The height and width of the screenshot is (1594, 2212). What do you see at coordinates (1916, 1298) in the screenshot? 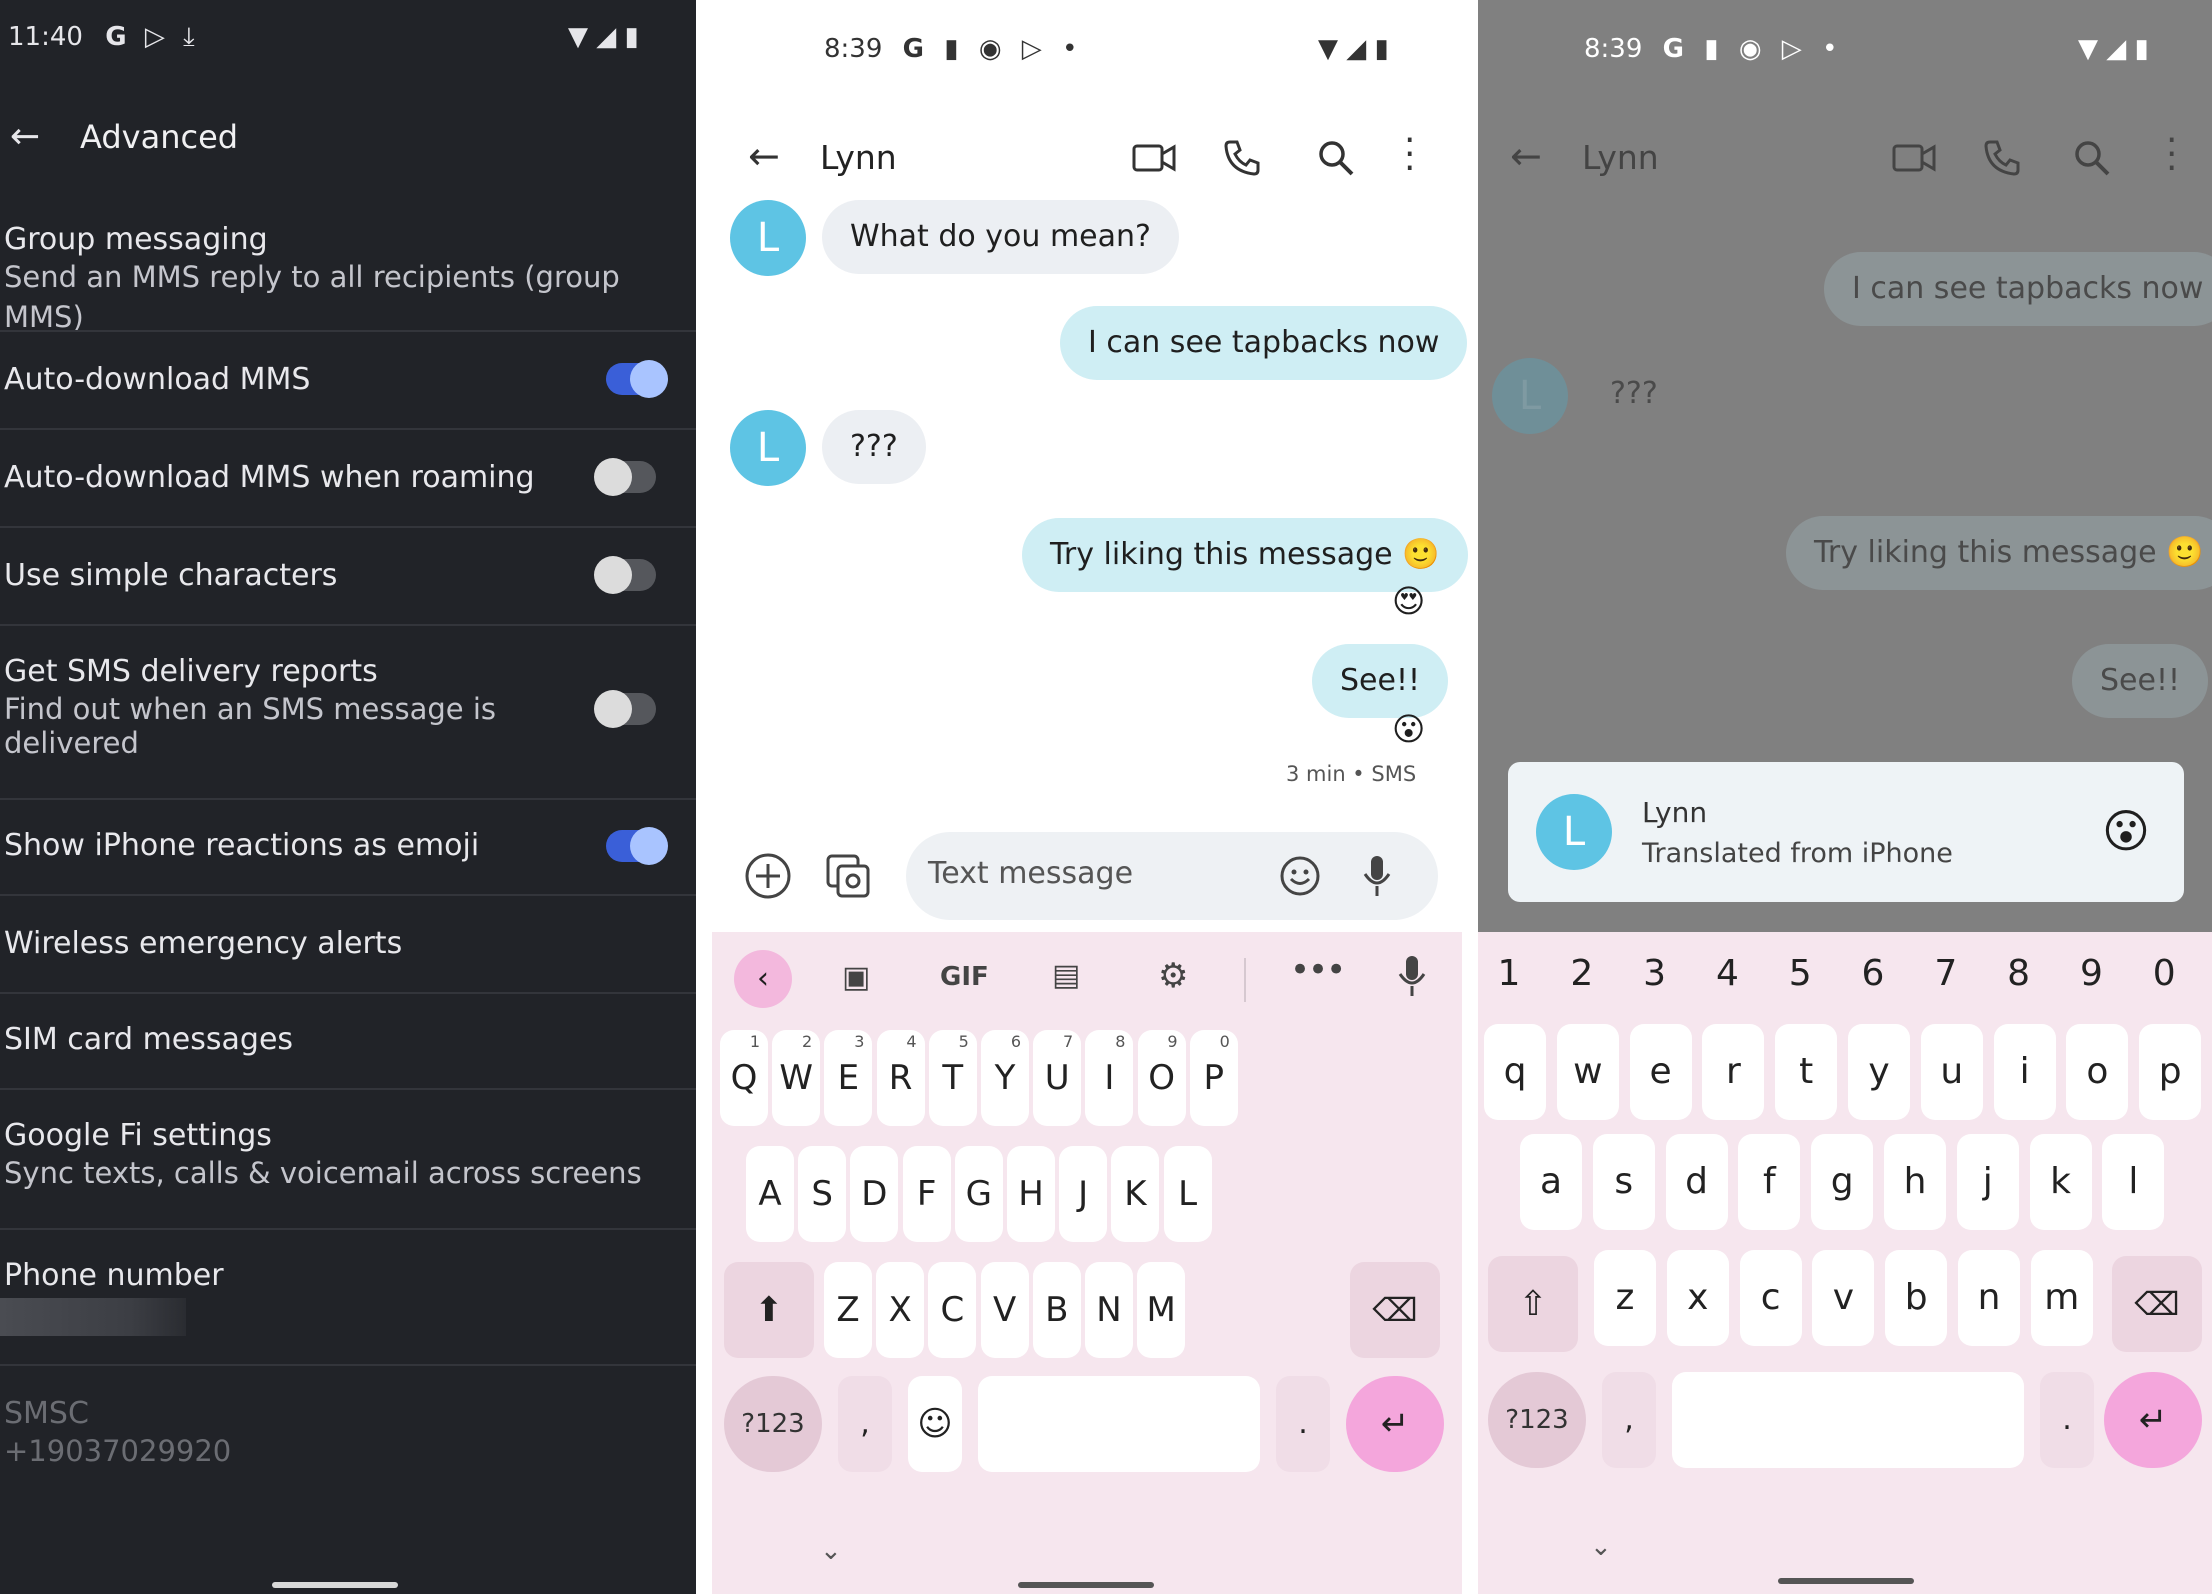
I see `key-b: b` at bounding box center [1916, 1298].